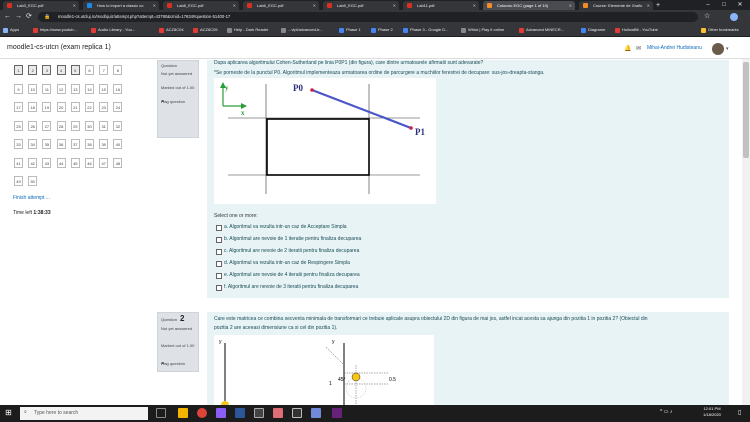 The height and width of the screenshot is (422, 750). I want to click on bookmark-acz8c05: ACZ8C05, so click(205, 30).